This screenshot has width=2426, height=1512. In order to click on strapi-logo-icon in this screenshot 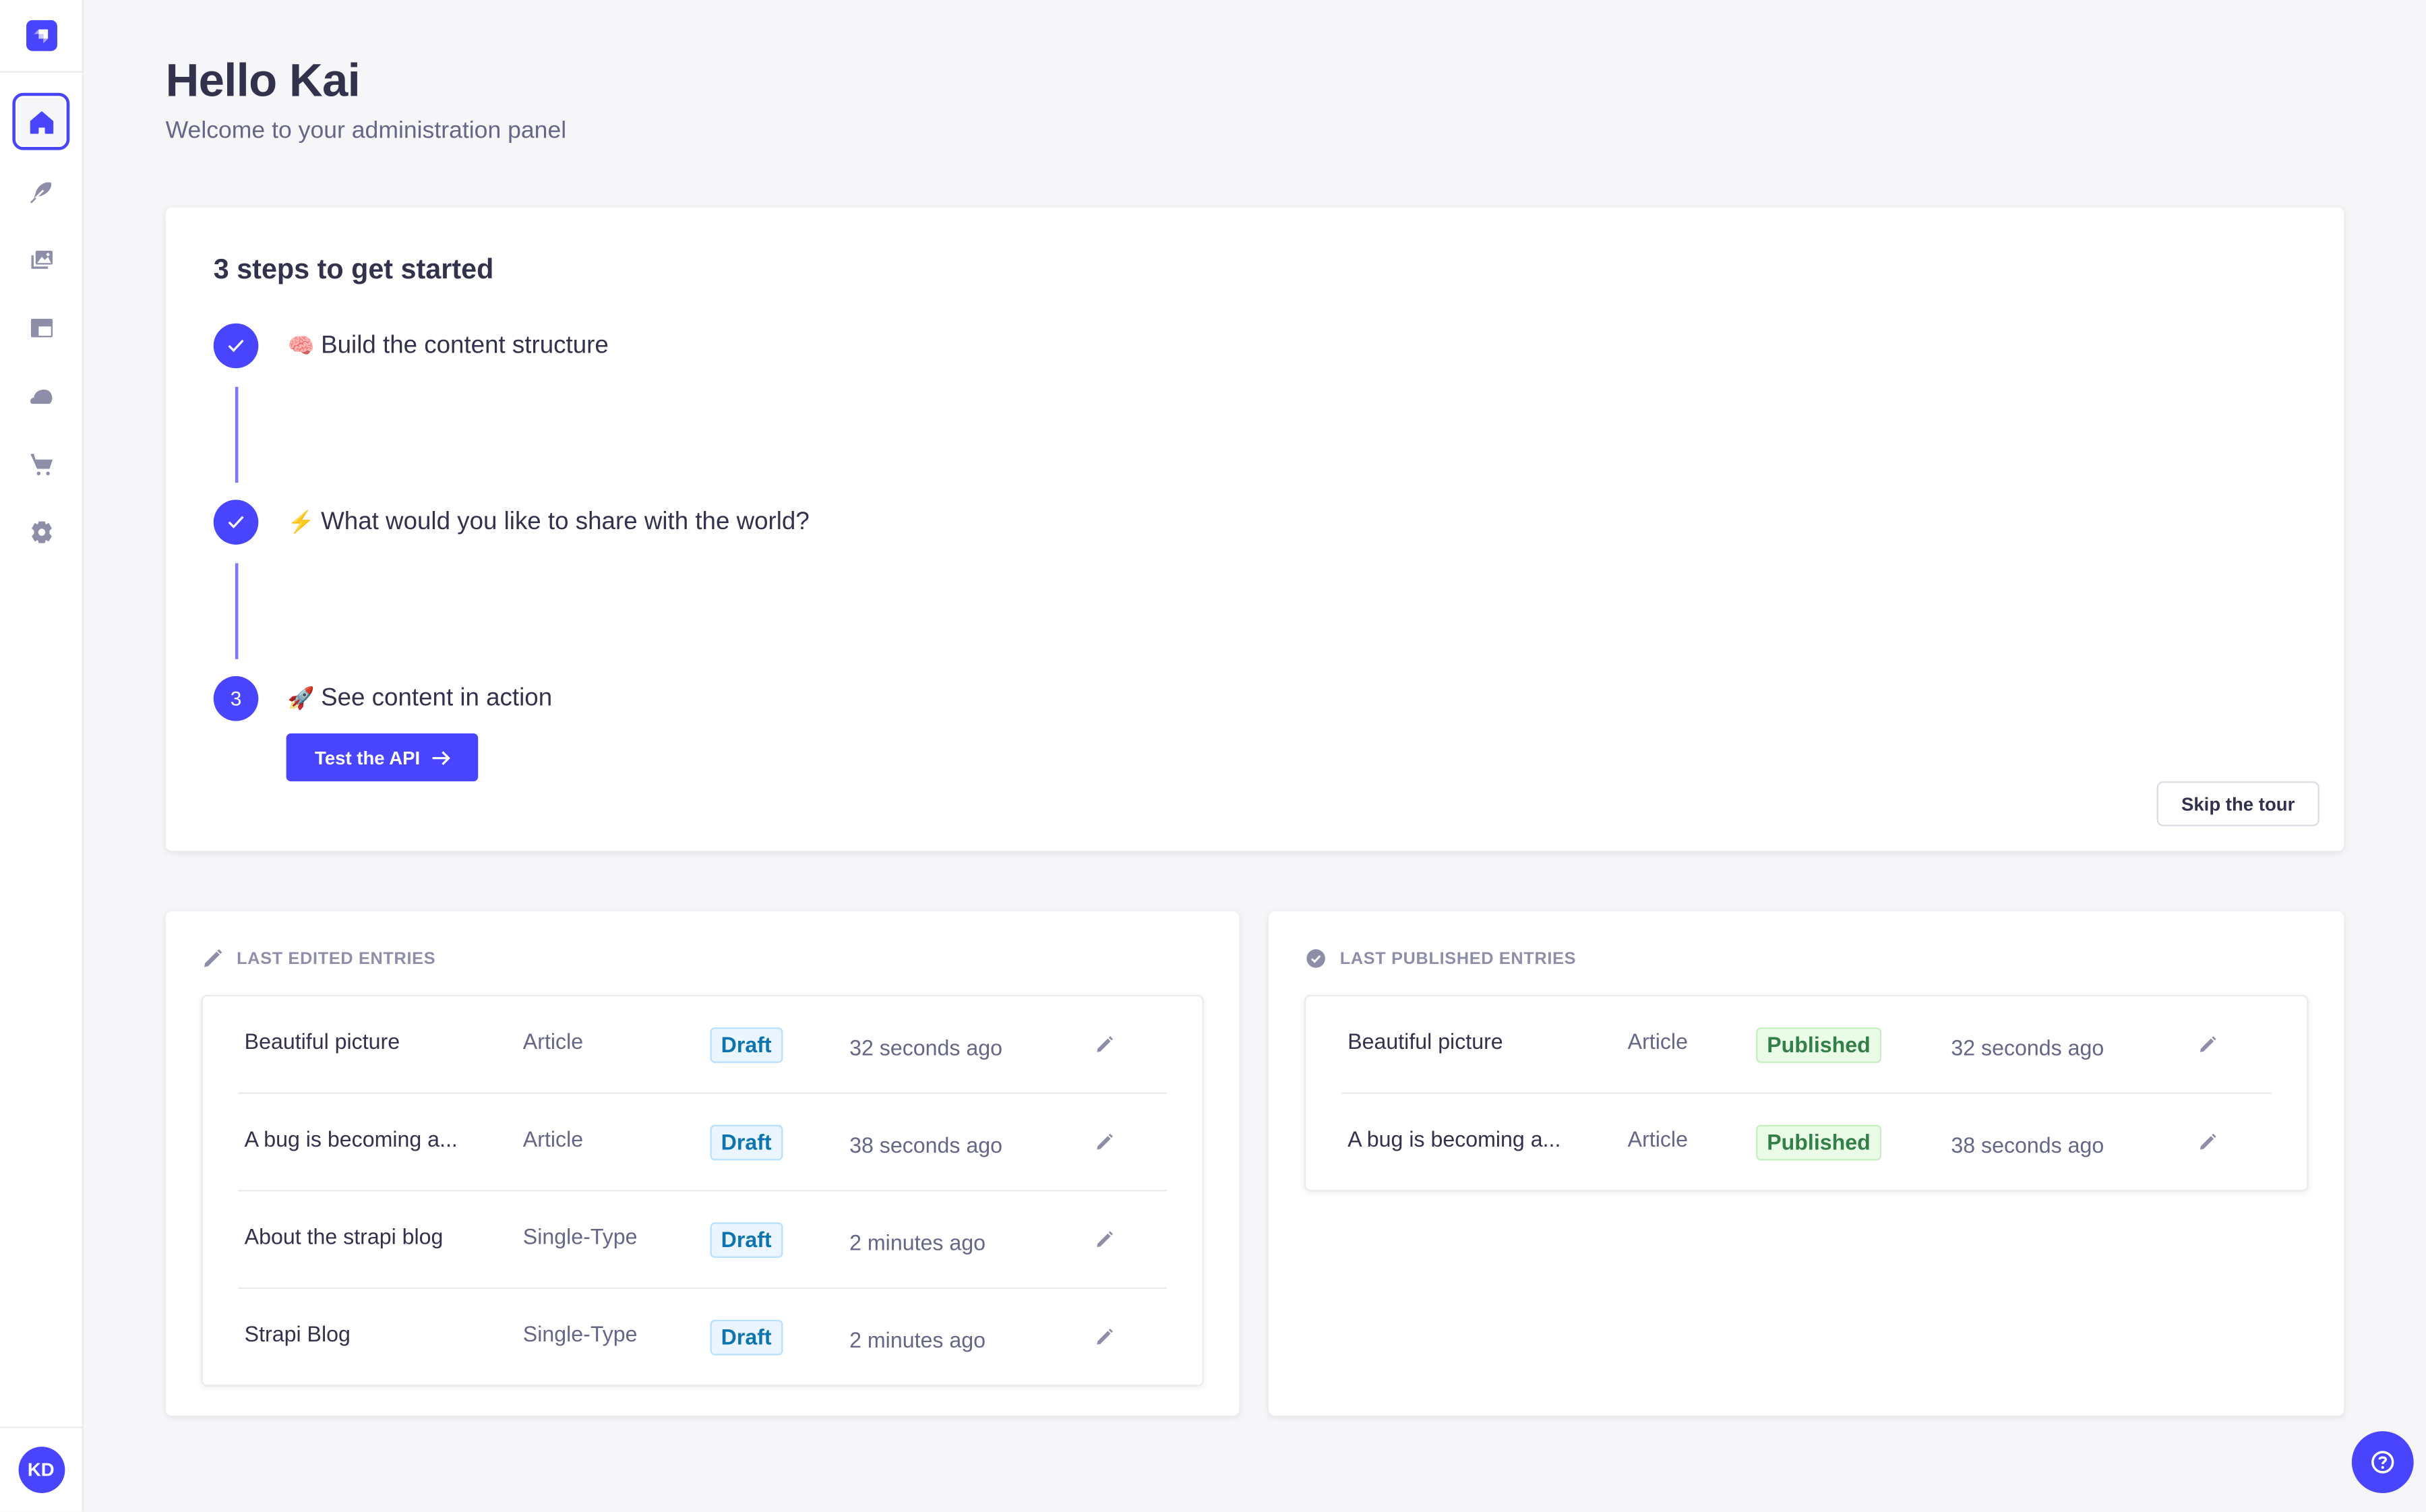, I will do `click(41, 35)`.